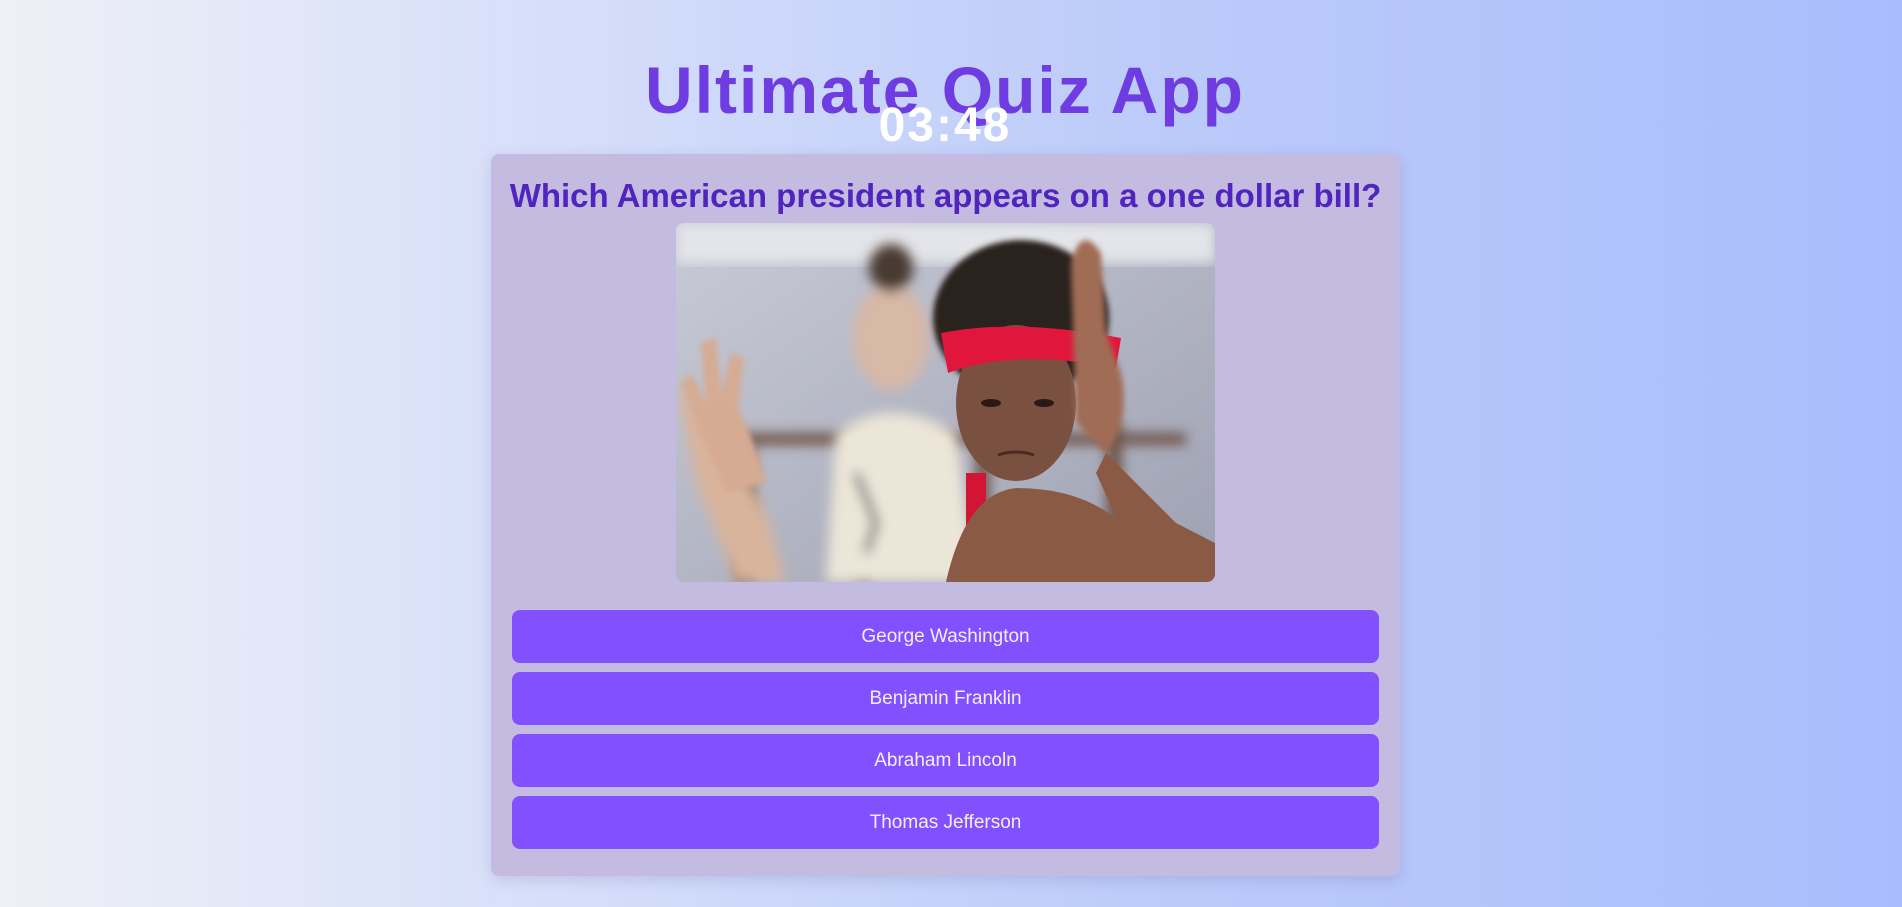 This screenshot has width=1902, height=907. I want to click on answer-button-benjamin-franklin: Benjamin Franklin, so click(945, 698).